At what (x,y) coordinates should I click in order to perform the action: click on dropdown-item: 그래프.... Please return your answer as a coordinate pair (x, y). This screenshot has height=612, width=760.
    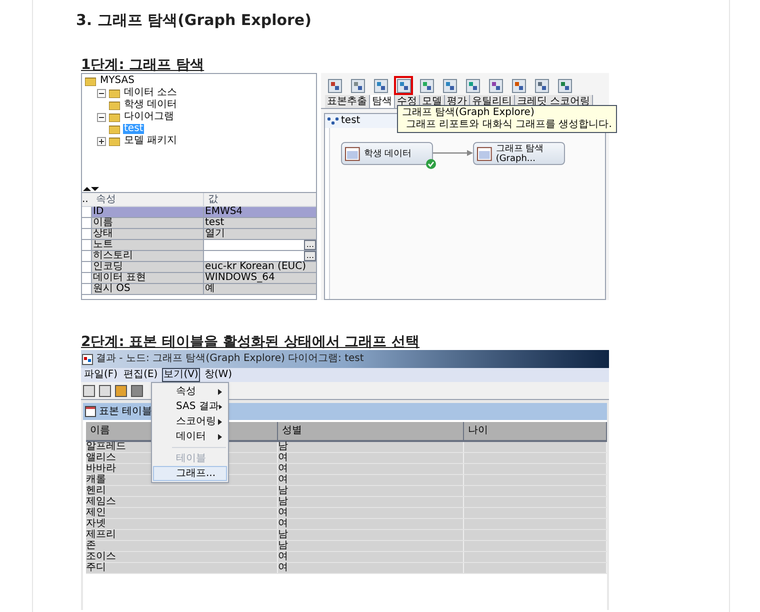
    Looking at the image, I should click on (190, 473).